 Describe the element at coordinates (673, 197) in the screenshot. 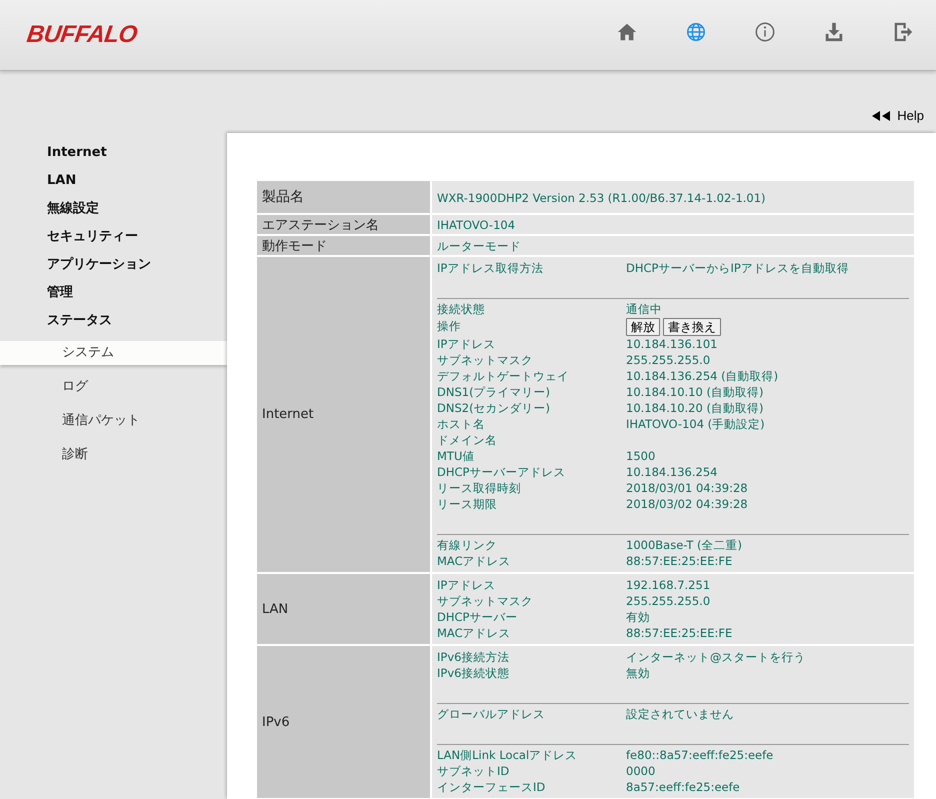

I see `row-value: WXR-1900DHP2 Version 2.53 (R1.00/B6.37.14-1.02-1.01)` at that location.